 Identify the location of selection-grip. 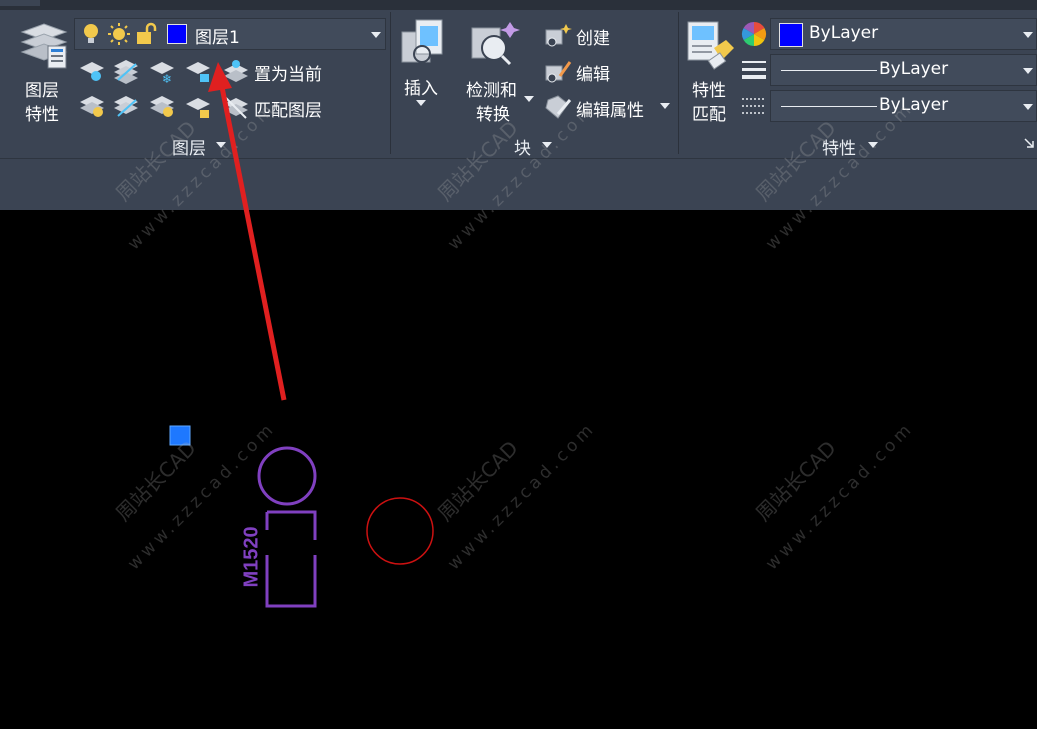
(180, 435).